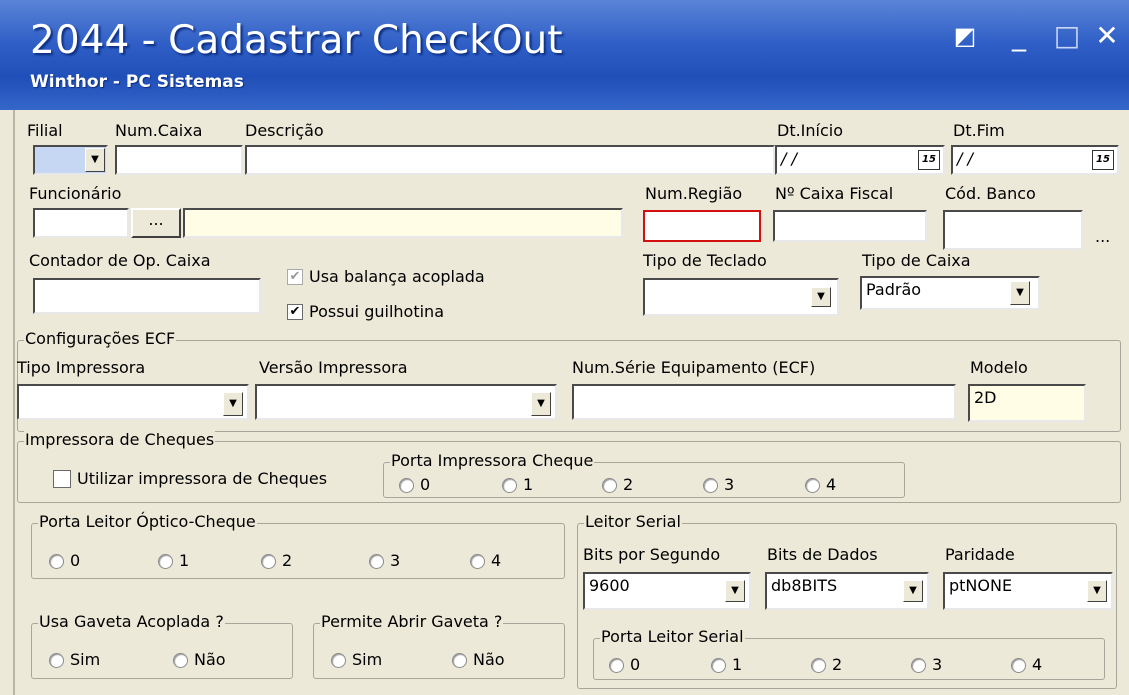 This screenshot has width=1129, height=695. What do you see at coordinates (412, 621) in the screenshot?
I see `permite-gaveta-label: Permite Abrir Gaveta ?` at bounding box center [412, 621].